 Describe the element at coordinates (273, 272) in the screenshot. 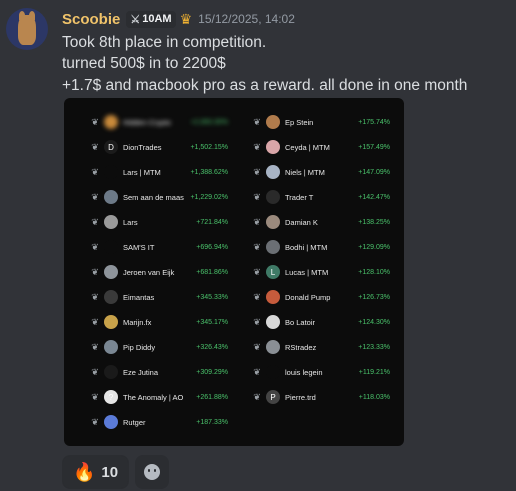

I see `trader-avatar: L` at that location.